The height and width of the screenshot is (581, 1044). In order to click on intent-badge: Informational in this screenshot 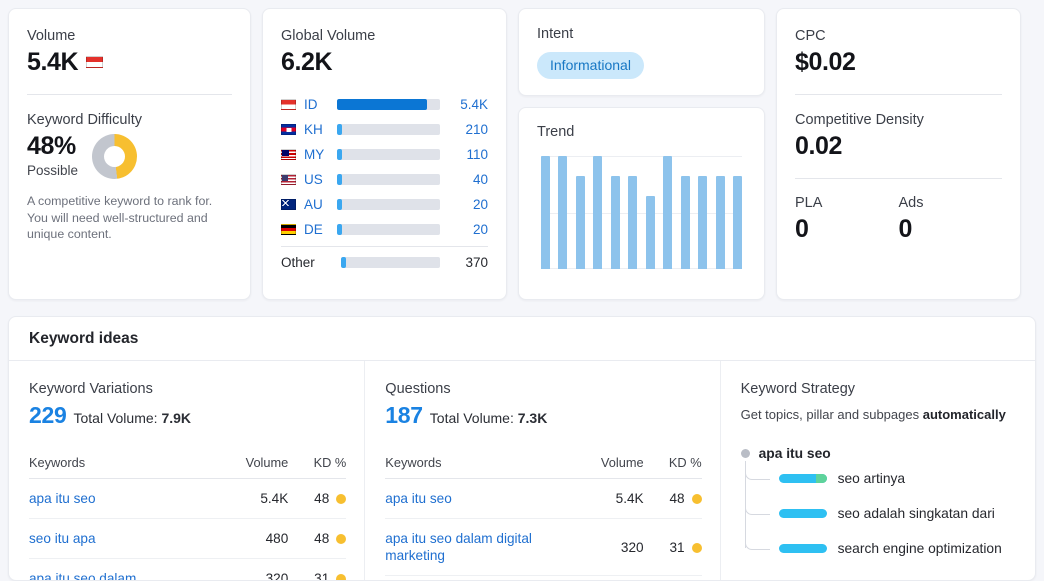, I will do `click(590, 65)`.